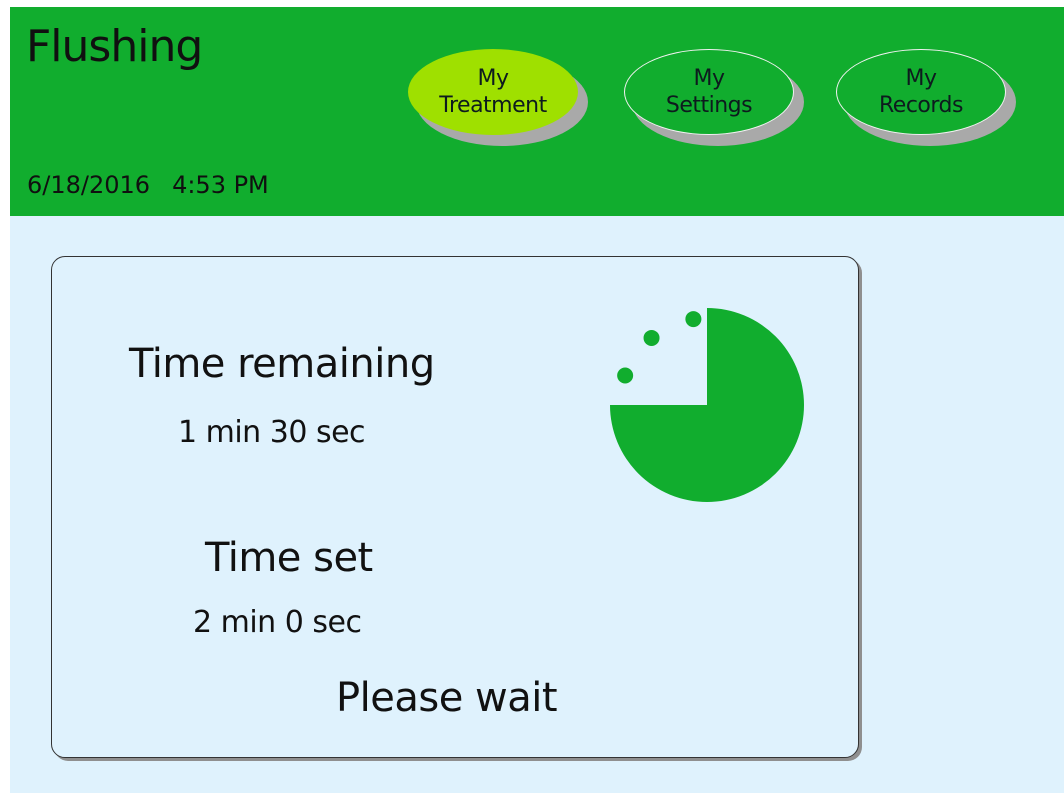 The height and width of the screenshot is (793, 1064). I want to click on button-face: My Treatment, so click(493, 92).